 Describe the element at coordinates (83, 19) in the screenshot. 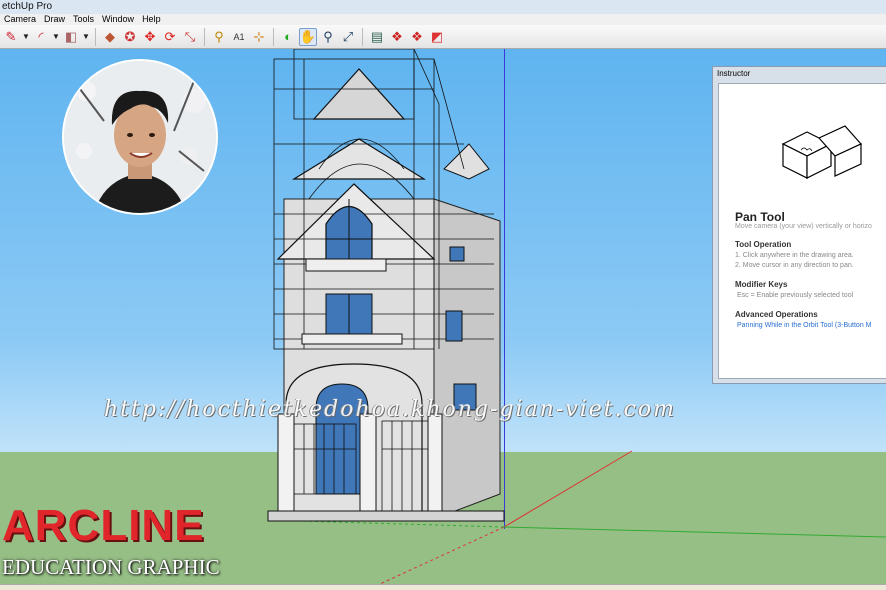

I see `menu-tools: Tools` at that location.